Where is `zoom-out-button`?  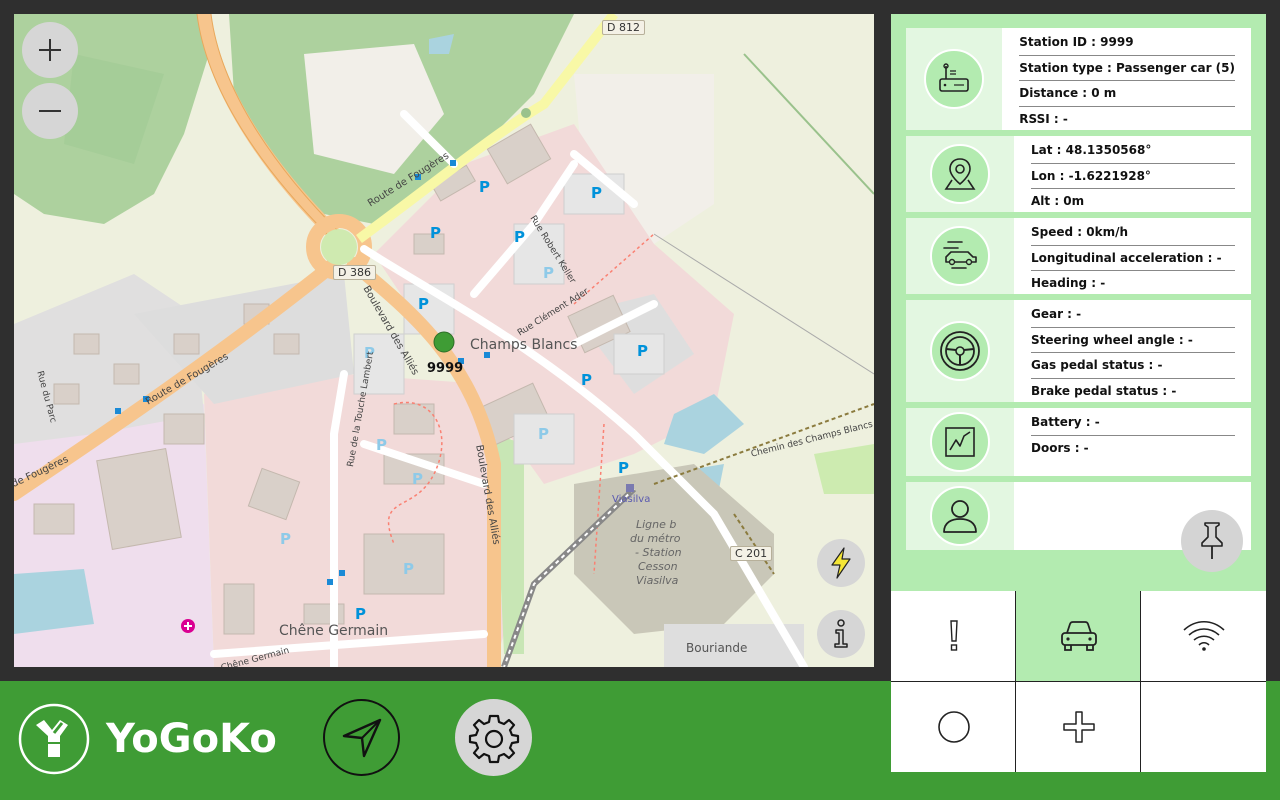 zoom-out-button is located at coordinates (50, 111).